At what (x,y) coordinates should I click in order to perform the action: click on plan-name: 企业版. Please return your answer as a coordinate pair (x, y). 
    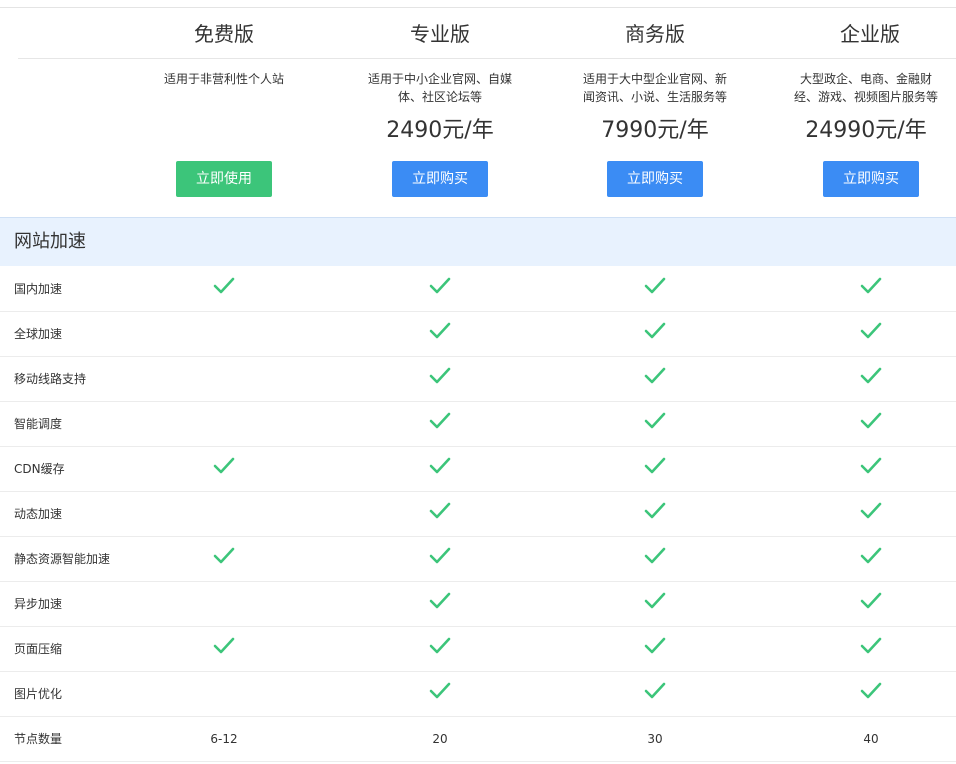
    Looking at the image, I should click on (870, 34).